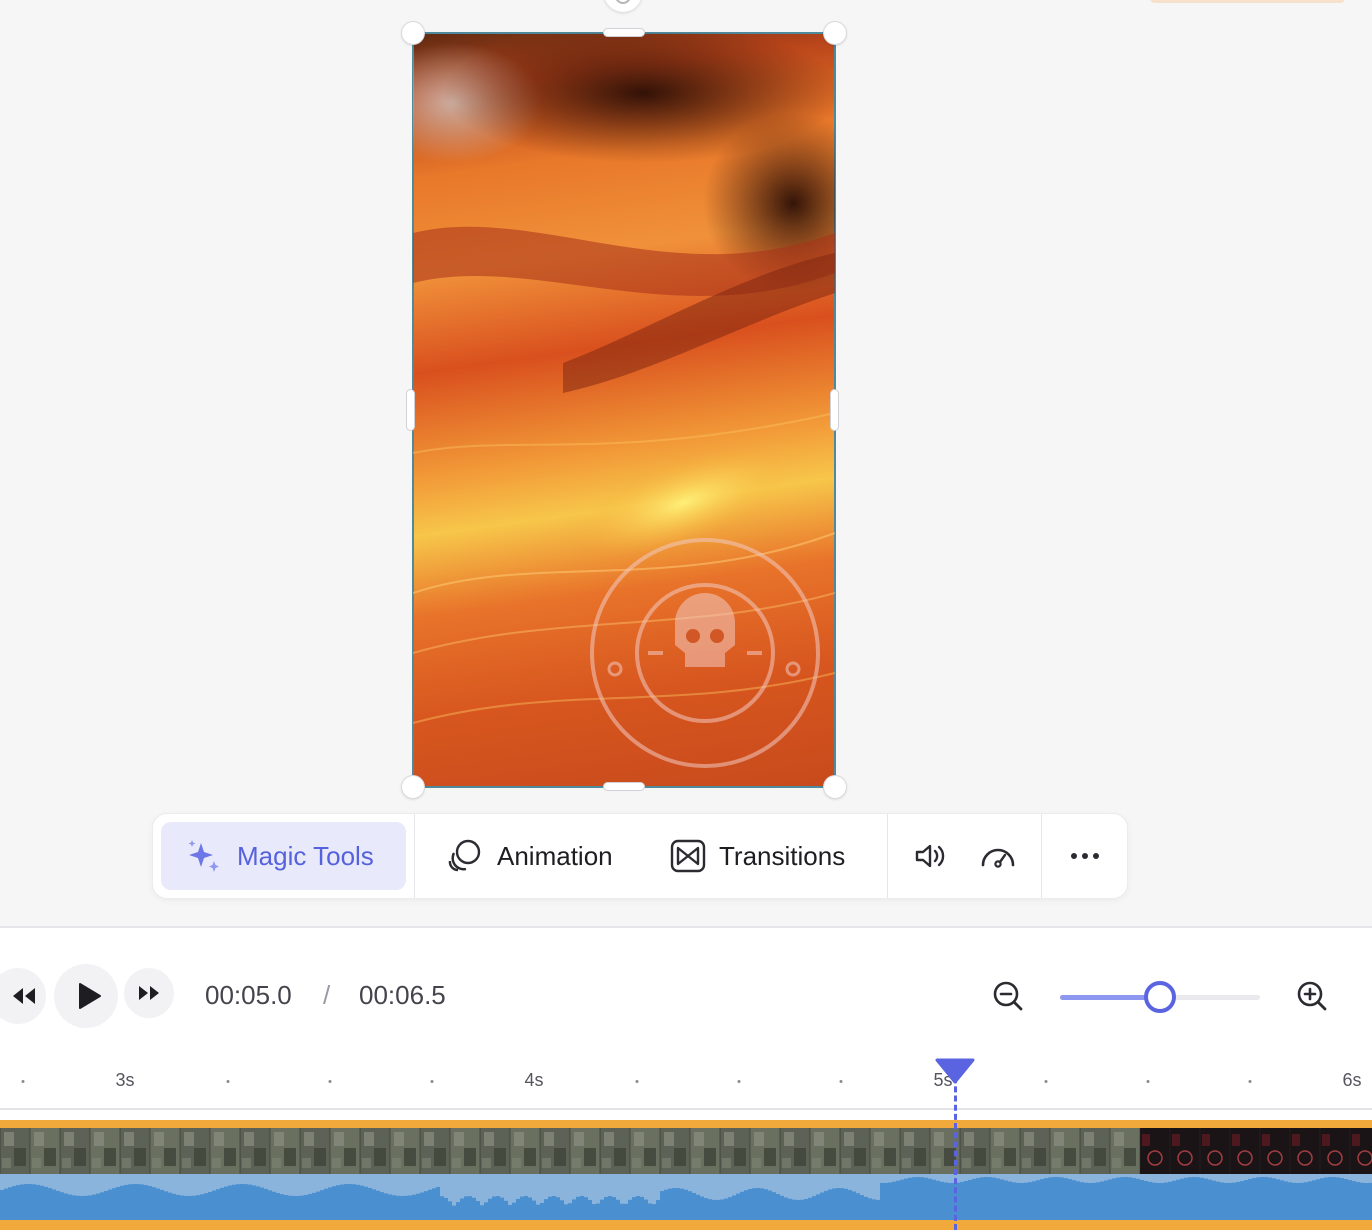  What do you see at coordinates (1247, 1) in the screenshot?
I see `top-right-chip` at bounding box center [1247, 1].